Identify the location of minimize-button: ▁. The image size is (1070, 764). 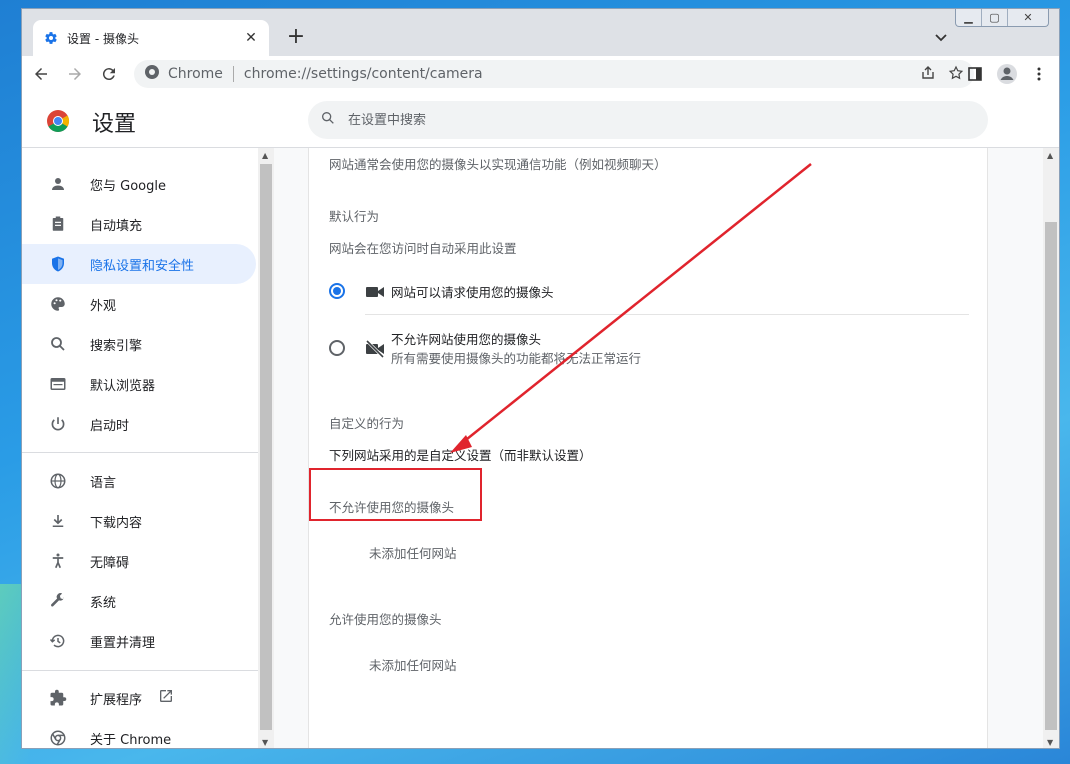
(969, 17).